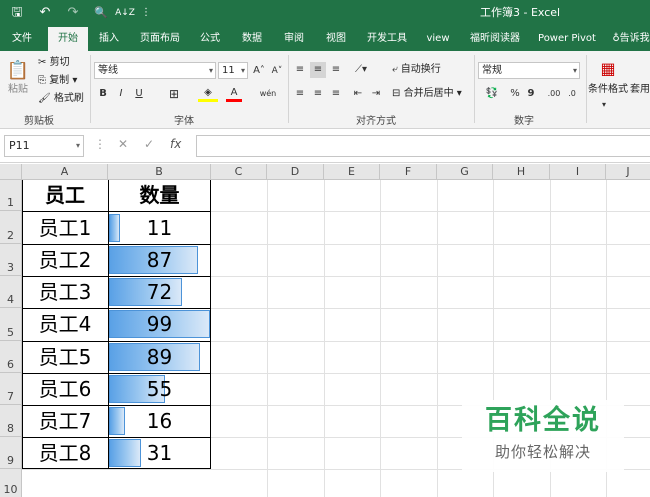 Image resolution: width=650 pixels, height=497 pixels. Describe the element at coordinates (492, 94) in the screenshot. I see `currency-icon: 💱` at that location.